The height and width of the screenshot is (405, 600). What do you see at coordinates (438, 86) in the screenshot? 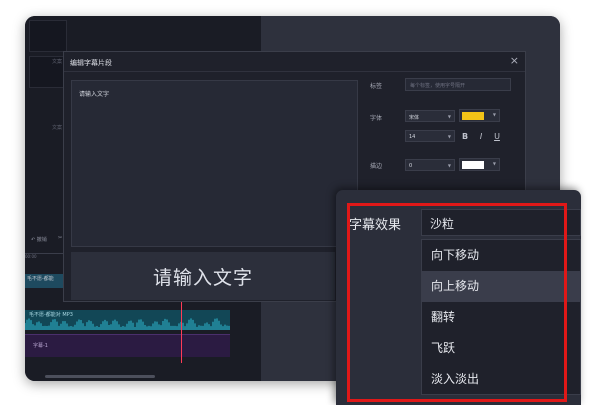
I see `tags-placeholder: 每个标签，使用字号隔开` at bounding box center [438, 86].